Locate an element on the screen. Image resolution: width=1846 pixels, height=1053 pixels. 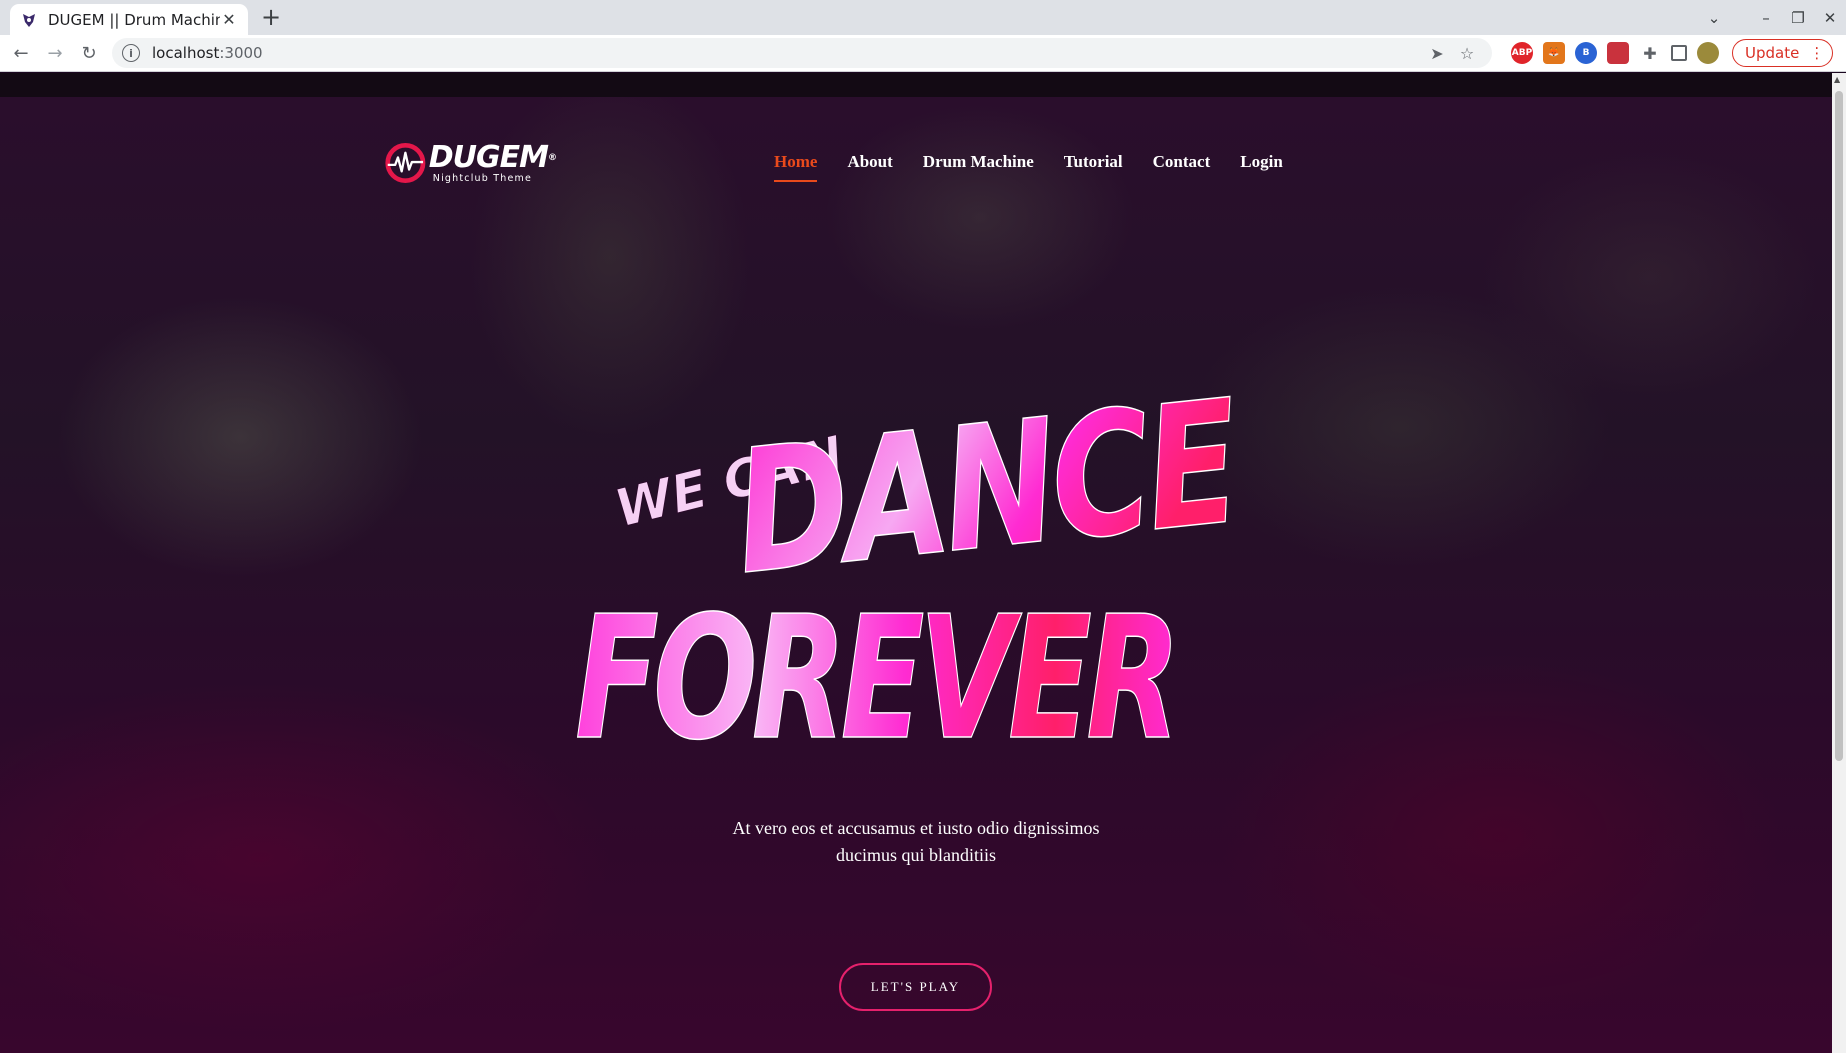
side-panel-icon is located at coordinates (1679, 53).